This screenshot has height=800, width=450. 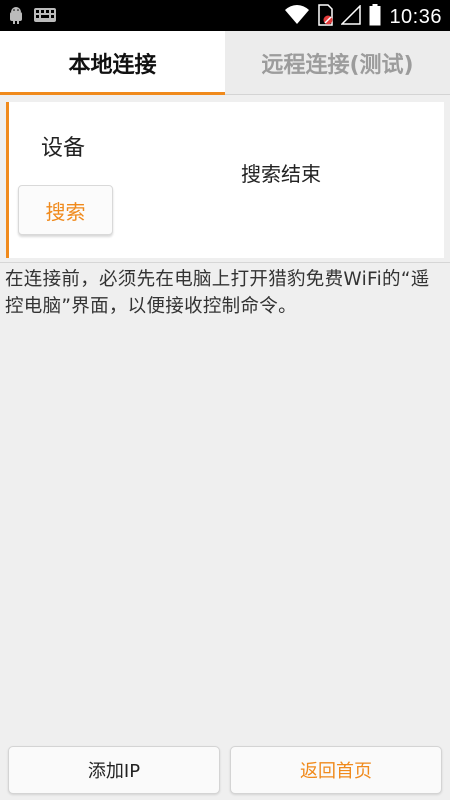 I want to click on android-icon, so click(x=16, y=17).